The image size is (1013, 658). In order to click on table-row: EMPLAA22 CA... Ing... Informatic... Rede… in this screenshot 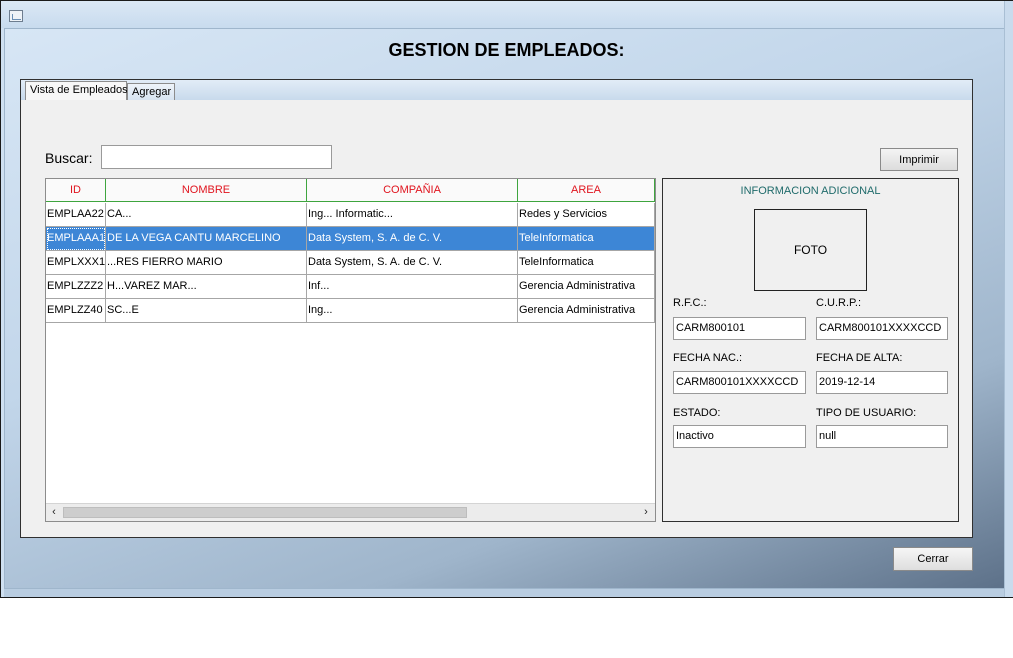, I will do `click(350, 215)`.